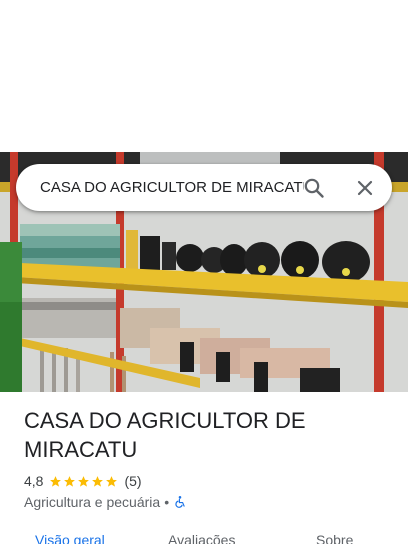 The image size is (408, 544). What do you see at coordinates (365, 188) in the screenshot?
I see `close-icon` at bounding box center [365, 188].